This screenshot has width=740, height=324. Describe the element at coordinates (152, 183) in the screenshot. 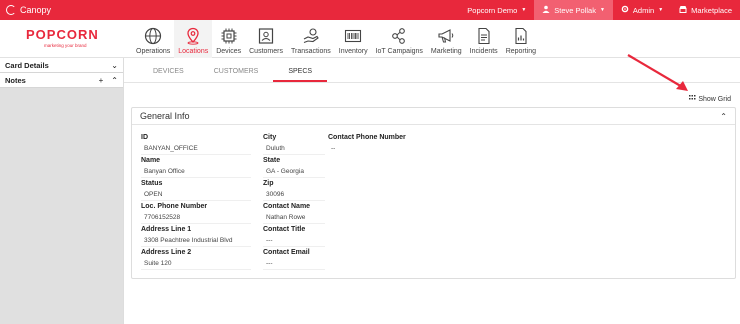

I see `field-label: Status` at that location.